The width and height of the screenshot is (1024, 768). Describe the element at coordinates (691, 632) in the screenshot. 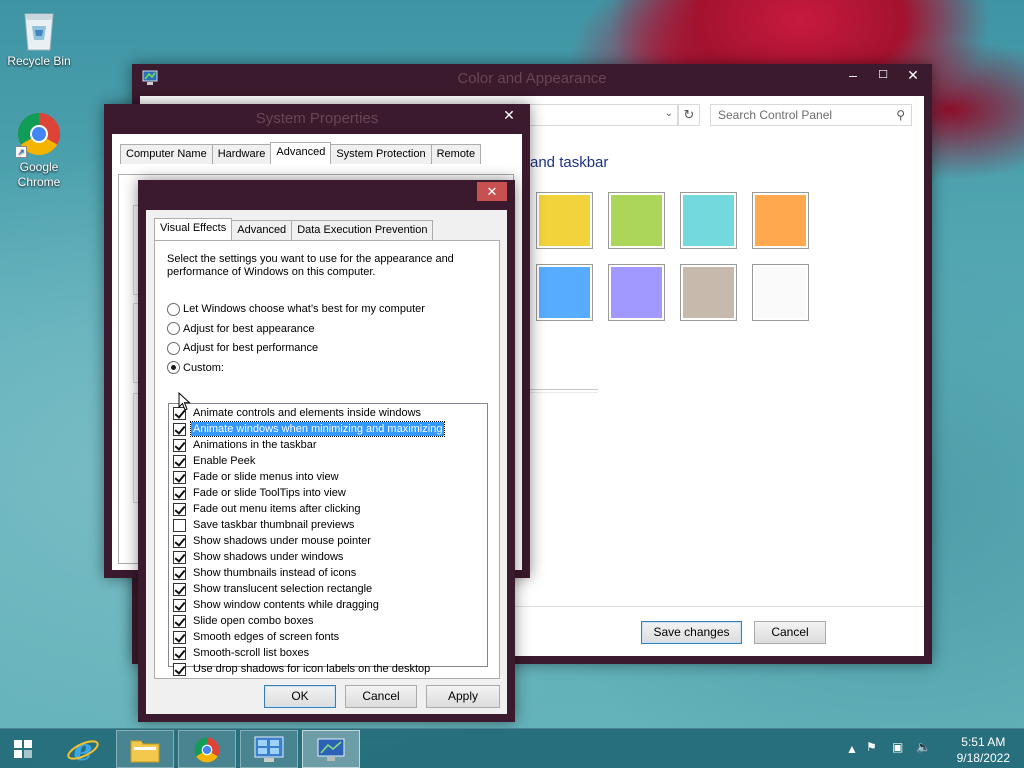

I see `save-changes-button: Save changes` at that location.